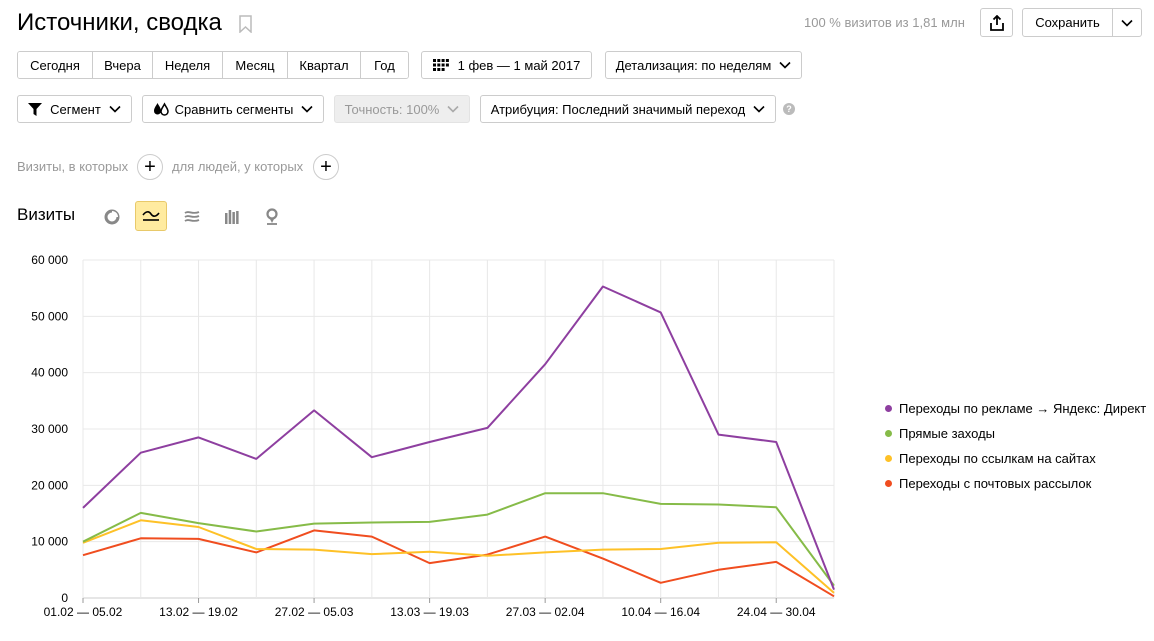 The image size is (1154, 641). What do you see at coordinates (64, 598) in the screenshot?
I see `y-tick-label: 0` at bounding box center [64, 598].